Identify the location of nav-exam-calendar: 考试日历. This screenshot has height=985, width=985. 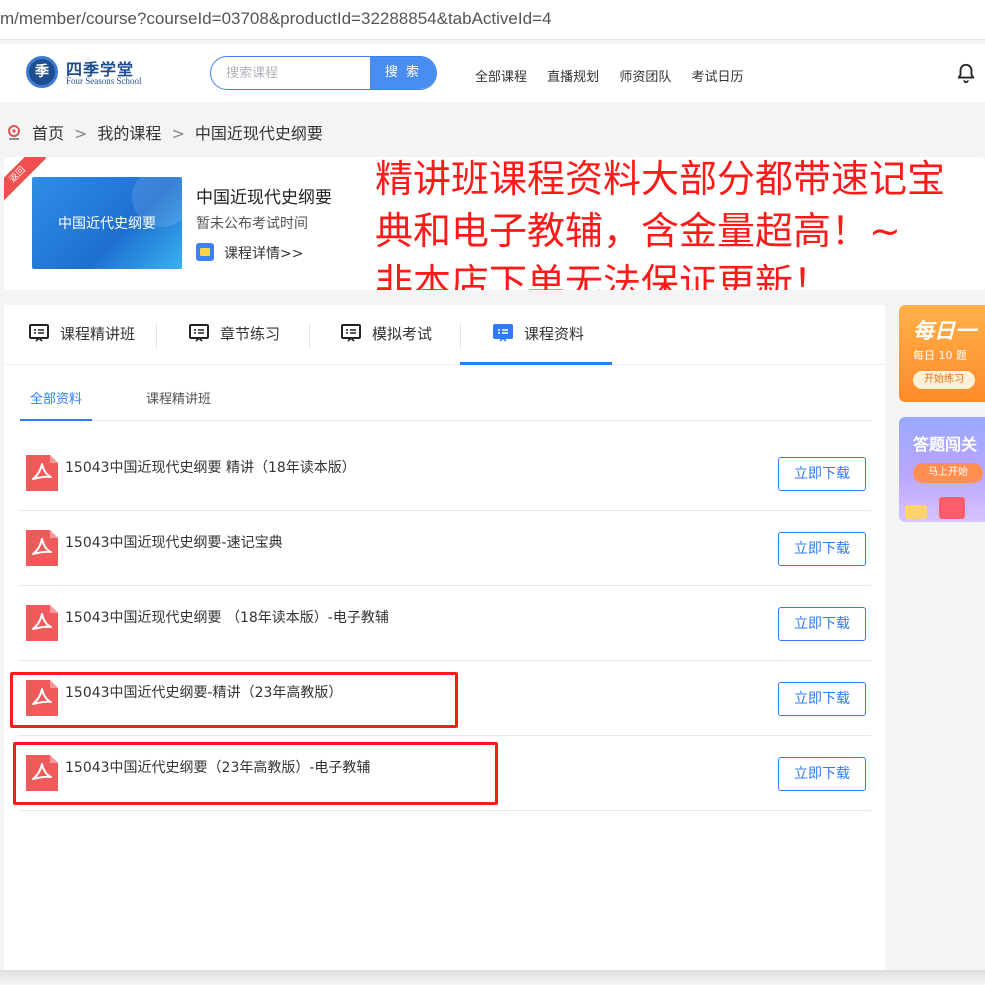
(717, 77).